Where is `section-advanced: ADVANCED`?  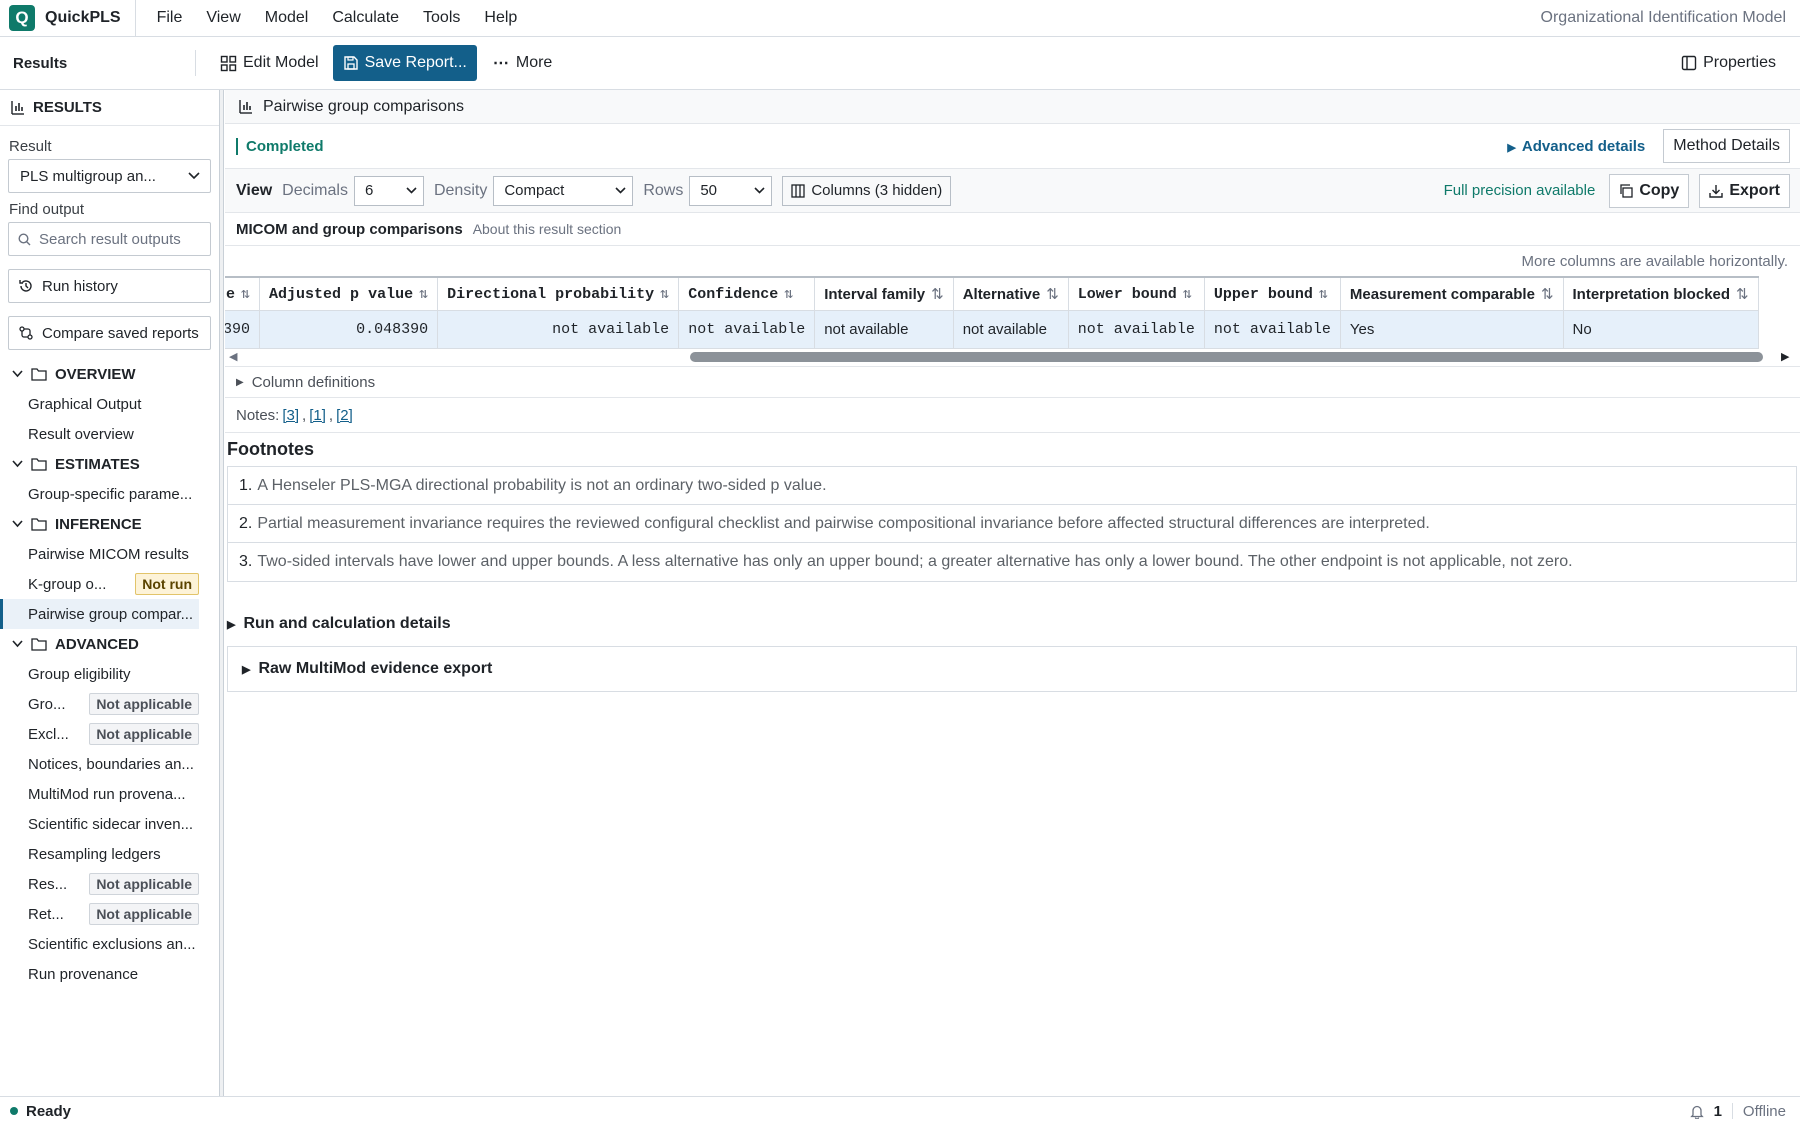
section-advanced: ADVANCED is located at coordinates (109, 644).